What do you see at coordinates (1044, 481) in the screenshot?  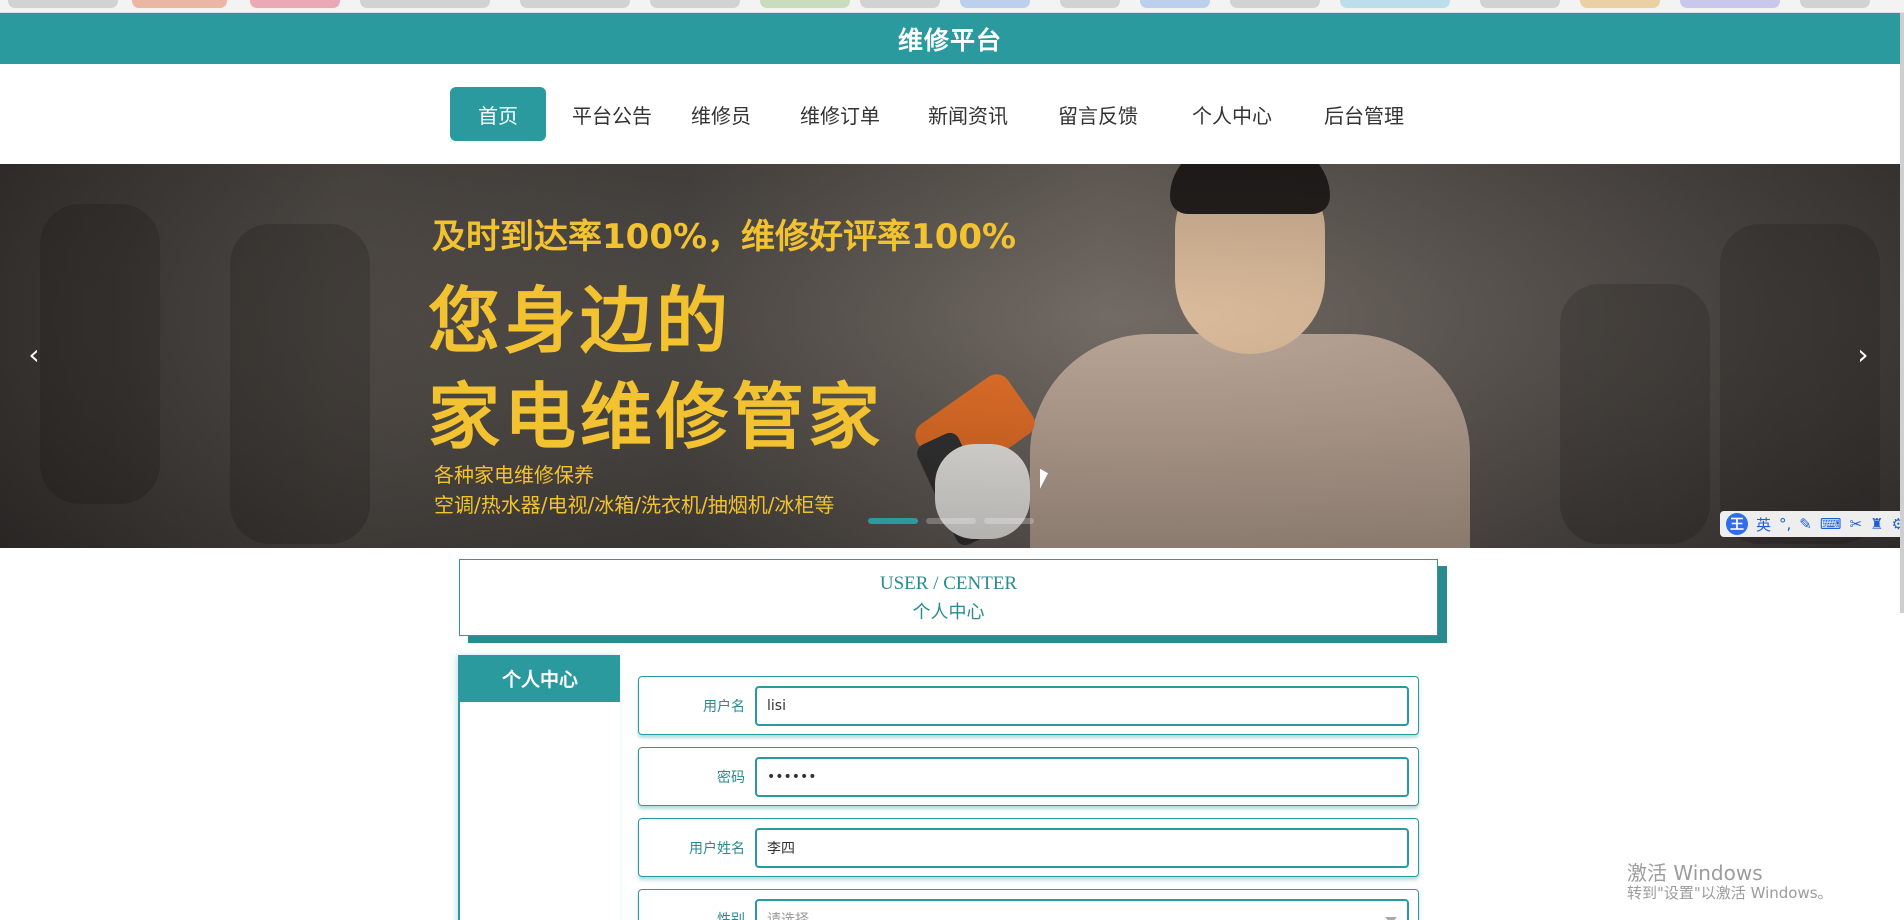 I see `mouse-cursor-icon` at bounding box center [1044, 481].